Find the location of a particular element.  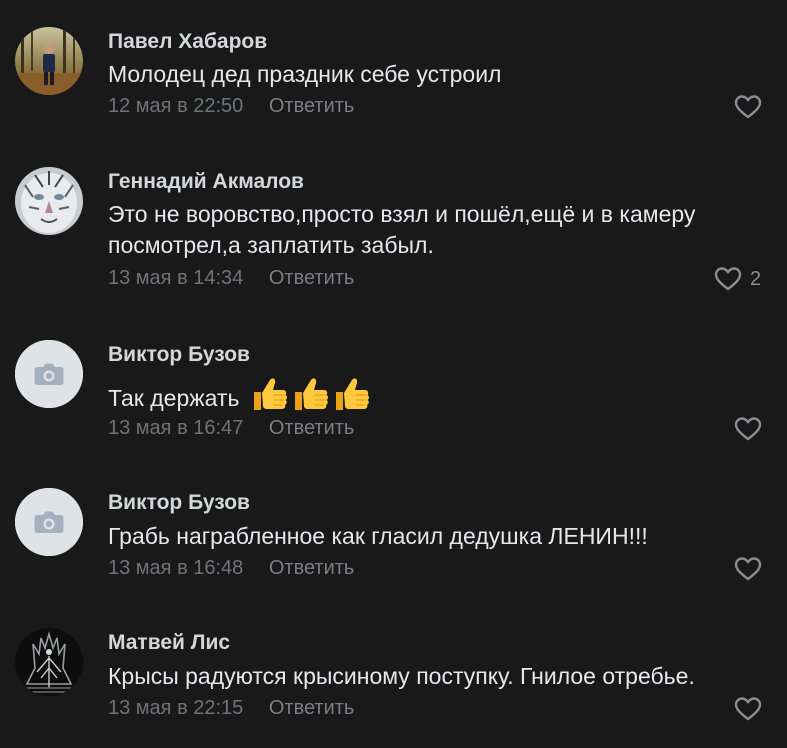

like-button: 2 is located at coordinates (737, 279).